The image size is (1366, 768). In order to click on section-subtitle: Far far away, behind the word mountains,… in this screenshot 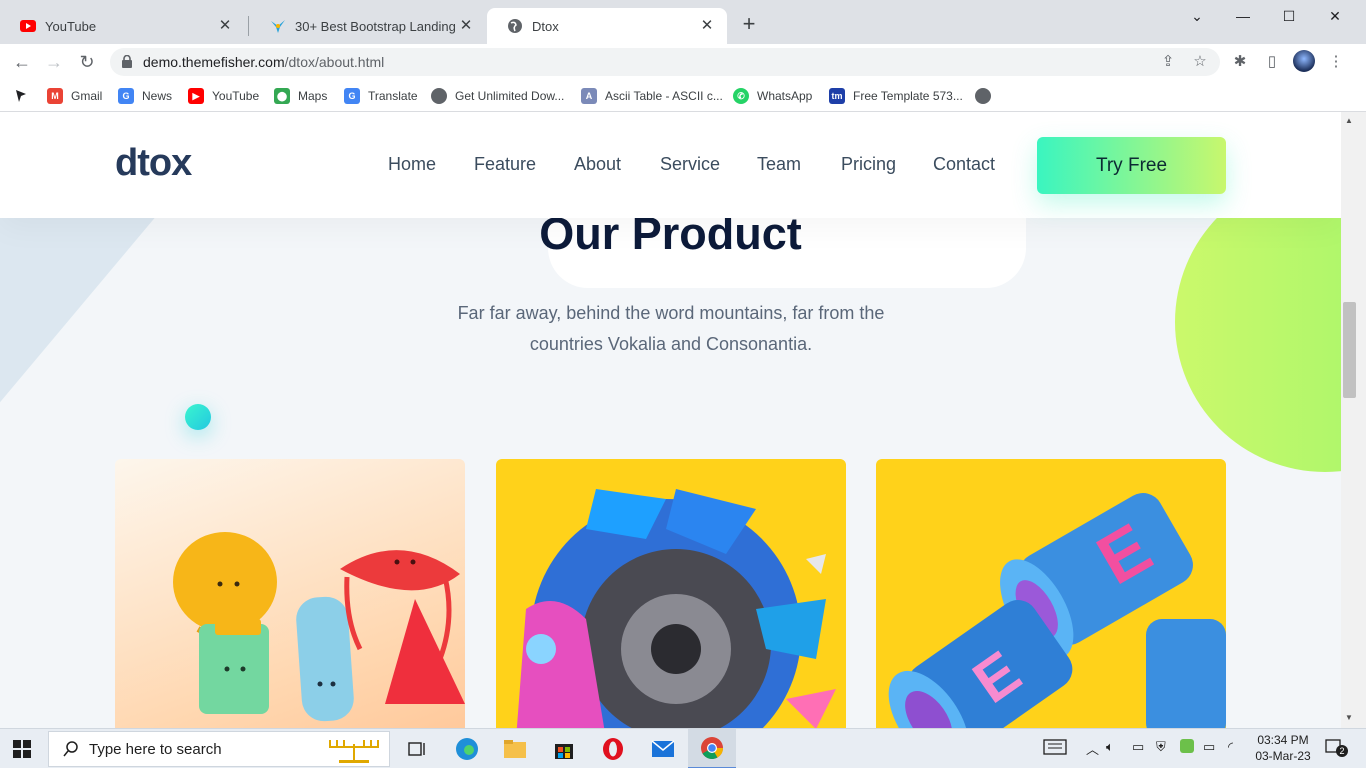, I will do `click(671, 328)`.